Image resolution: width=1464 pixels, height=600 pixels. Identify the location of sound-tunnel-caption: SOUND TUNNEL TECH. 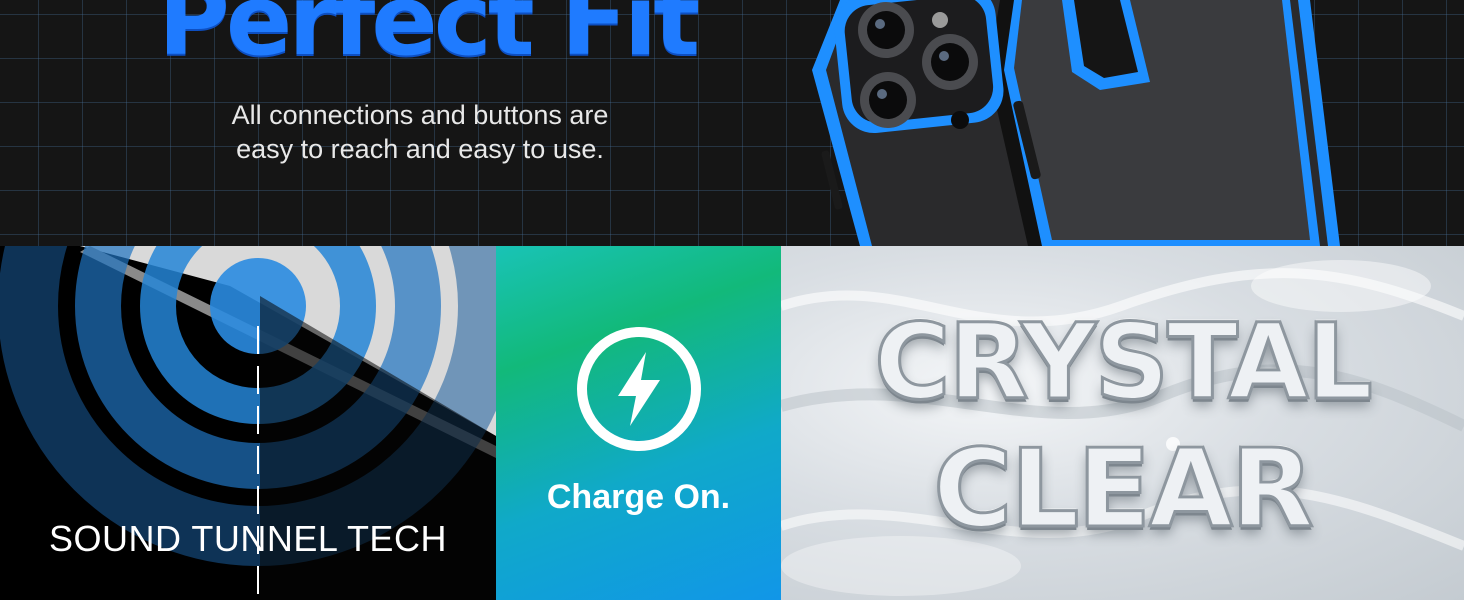
(248, 538).